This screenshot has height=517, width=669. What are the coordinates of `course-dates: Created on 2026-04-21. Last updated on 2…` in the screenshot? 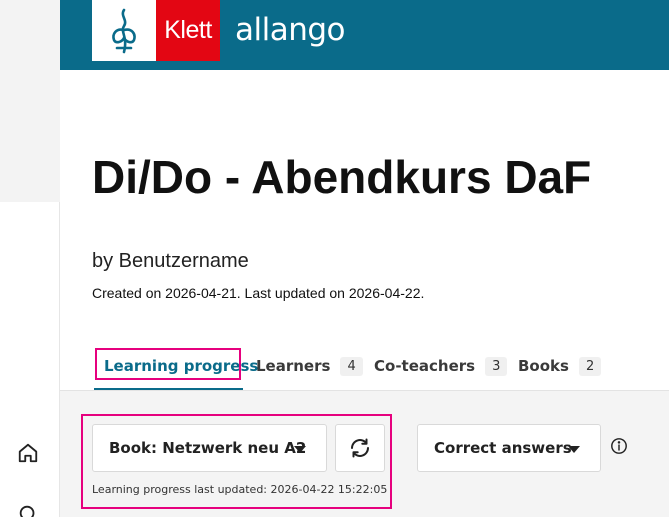 It's located at (258, 293).